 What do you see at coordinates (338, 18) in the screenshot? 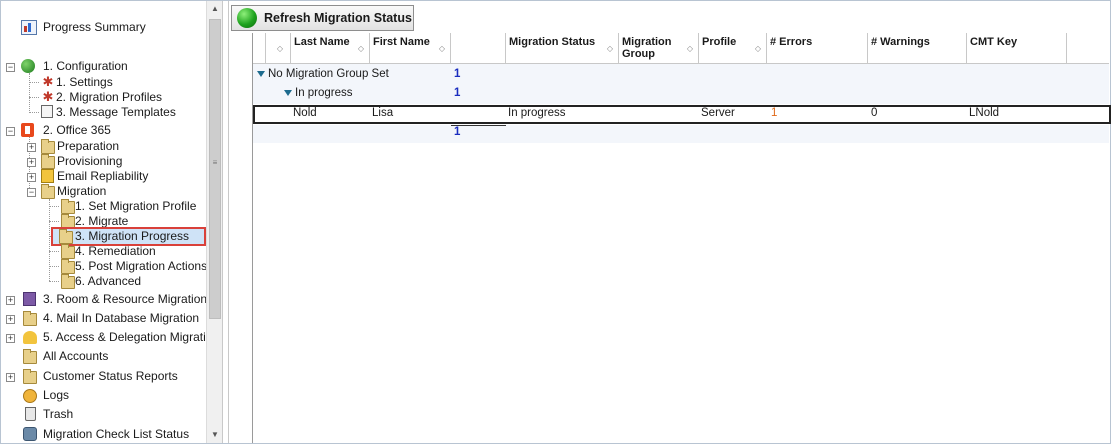
I see `refresh-button-label: Refresh Migration Status` at bounding box center [338, 18].